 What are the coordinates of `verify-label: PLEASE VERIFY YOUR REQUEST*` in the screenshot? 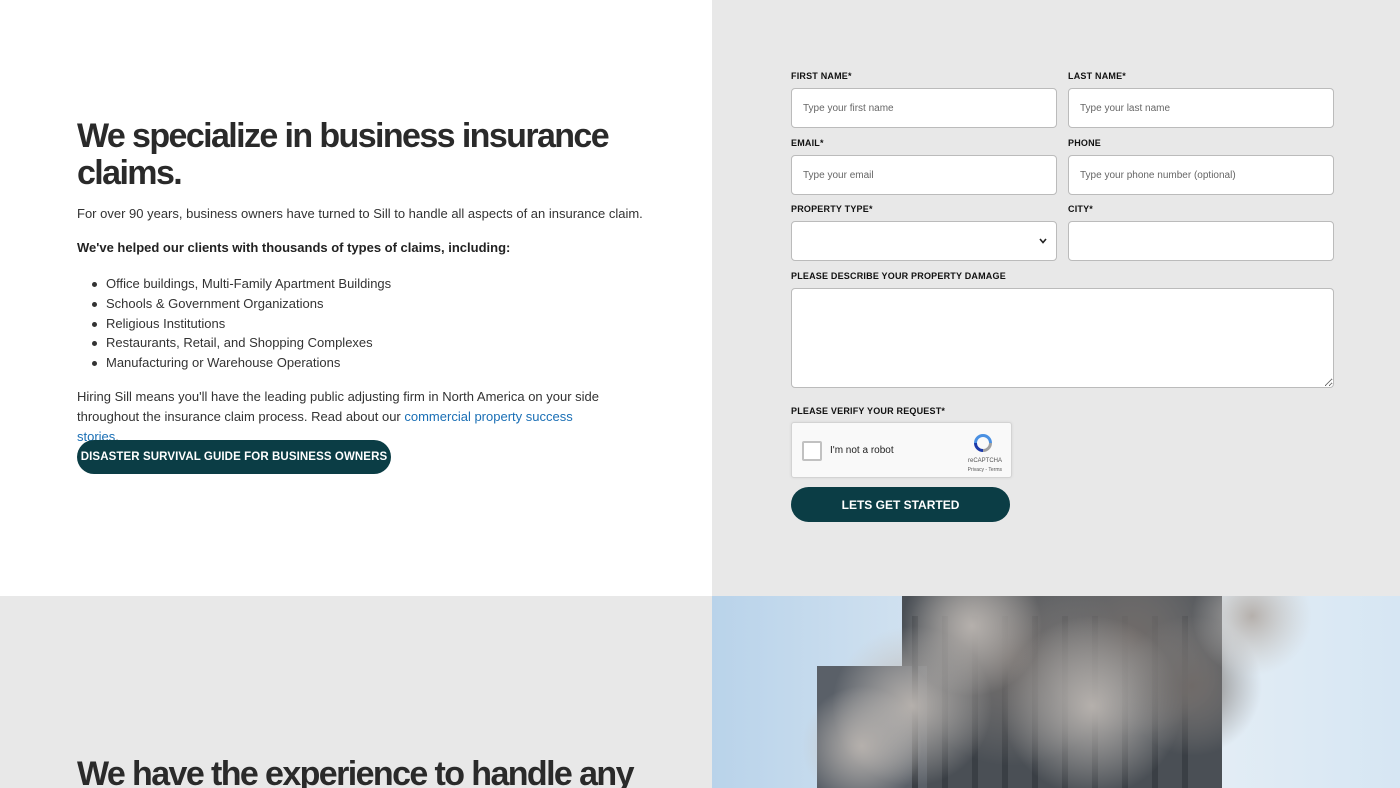 It's located at (868, 411).